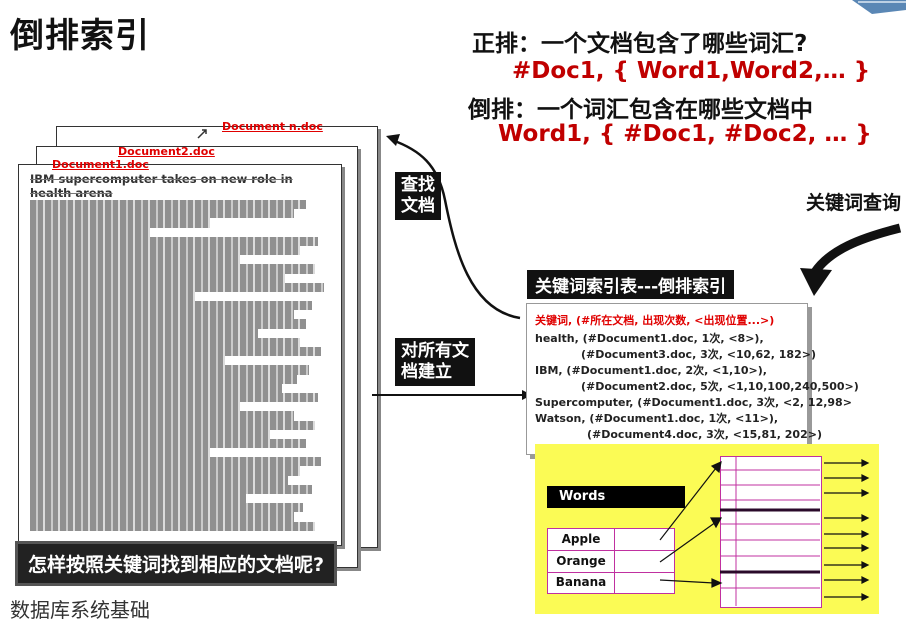 Image resolution: width=906 pixels, height=623 pixels. What do you see at coordinates (764, 531) in the screenshot?
I see `posting-arrows` at bounding box center [764, 531].